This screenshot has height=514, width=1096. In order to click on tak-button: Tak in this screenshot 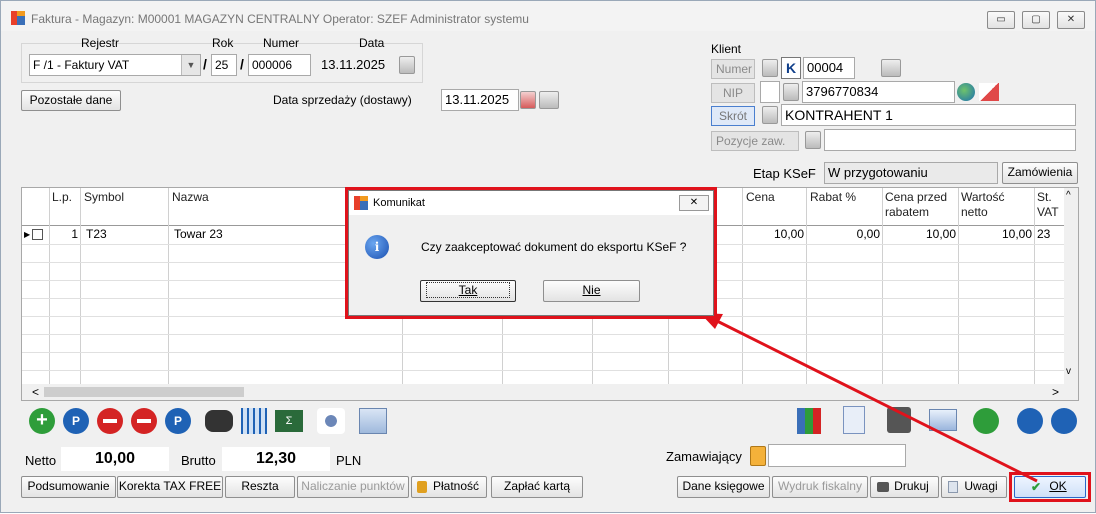, I will do `click(468, 291)`.